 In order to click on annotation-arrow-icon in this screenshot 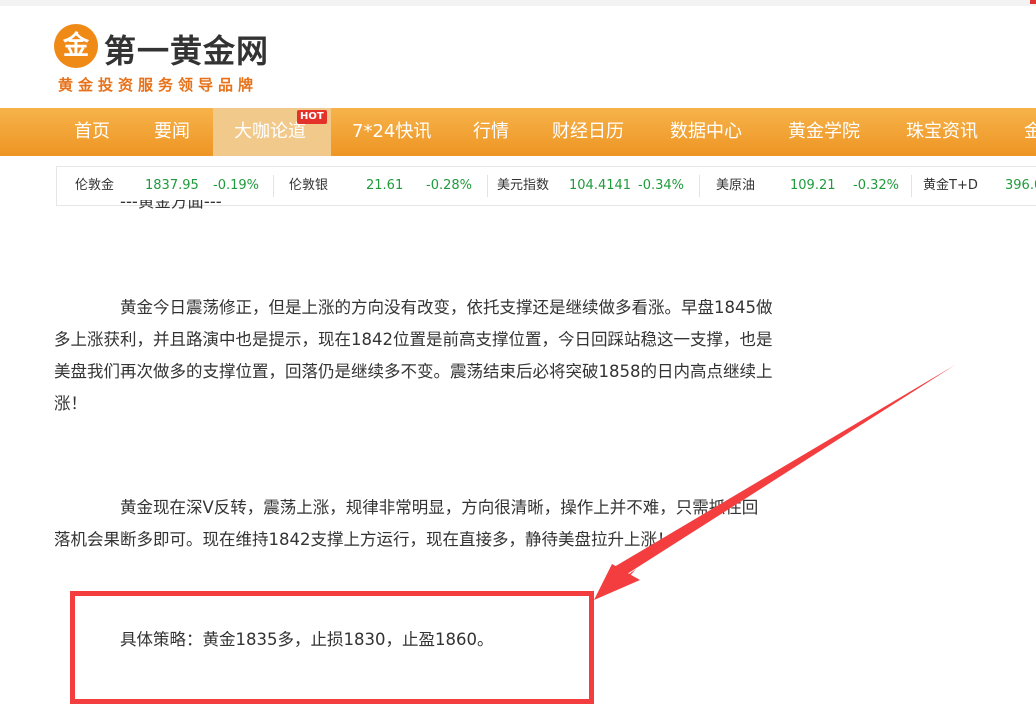, I will do `click(774, 482)`.